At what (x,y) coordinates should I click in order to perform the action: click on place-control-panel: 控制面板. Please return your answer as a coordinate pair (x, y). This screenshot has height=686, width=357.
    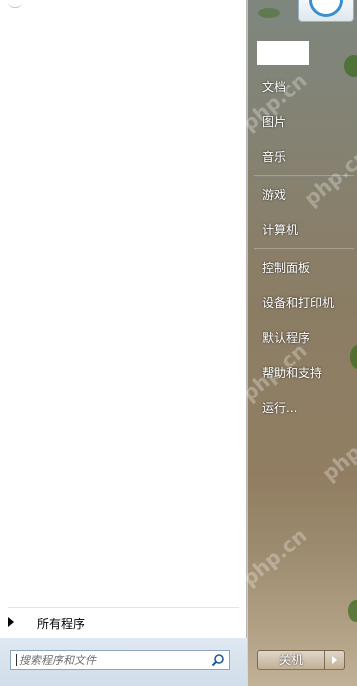
    Looking at the image, I should click on (286, 267).